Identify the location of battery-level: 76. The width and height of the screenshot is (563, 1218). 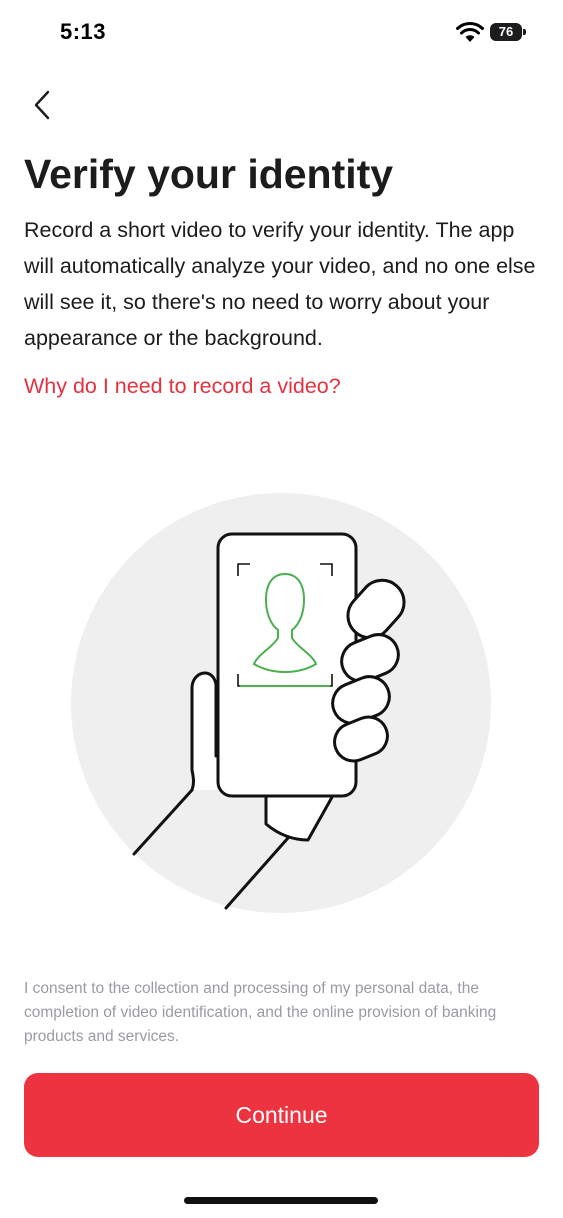
(506, 32).